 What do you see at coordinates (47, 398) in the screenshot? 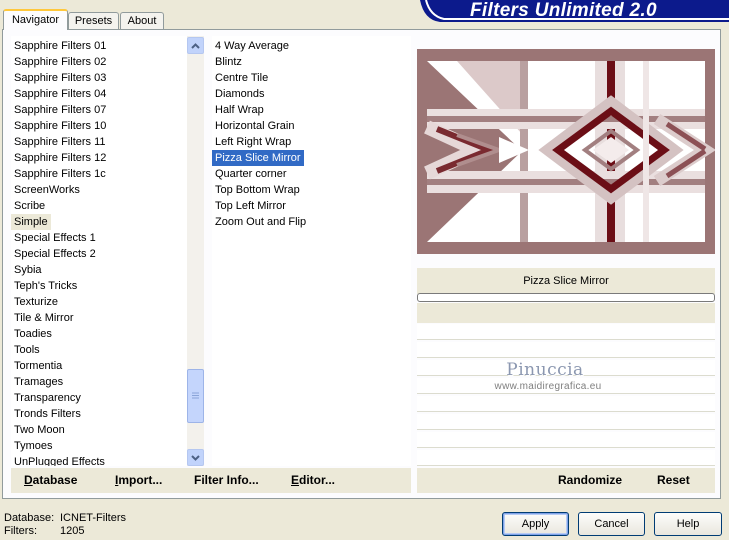
I see `category-item: Transparency` at bounding box center [47, 398].